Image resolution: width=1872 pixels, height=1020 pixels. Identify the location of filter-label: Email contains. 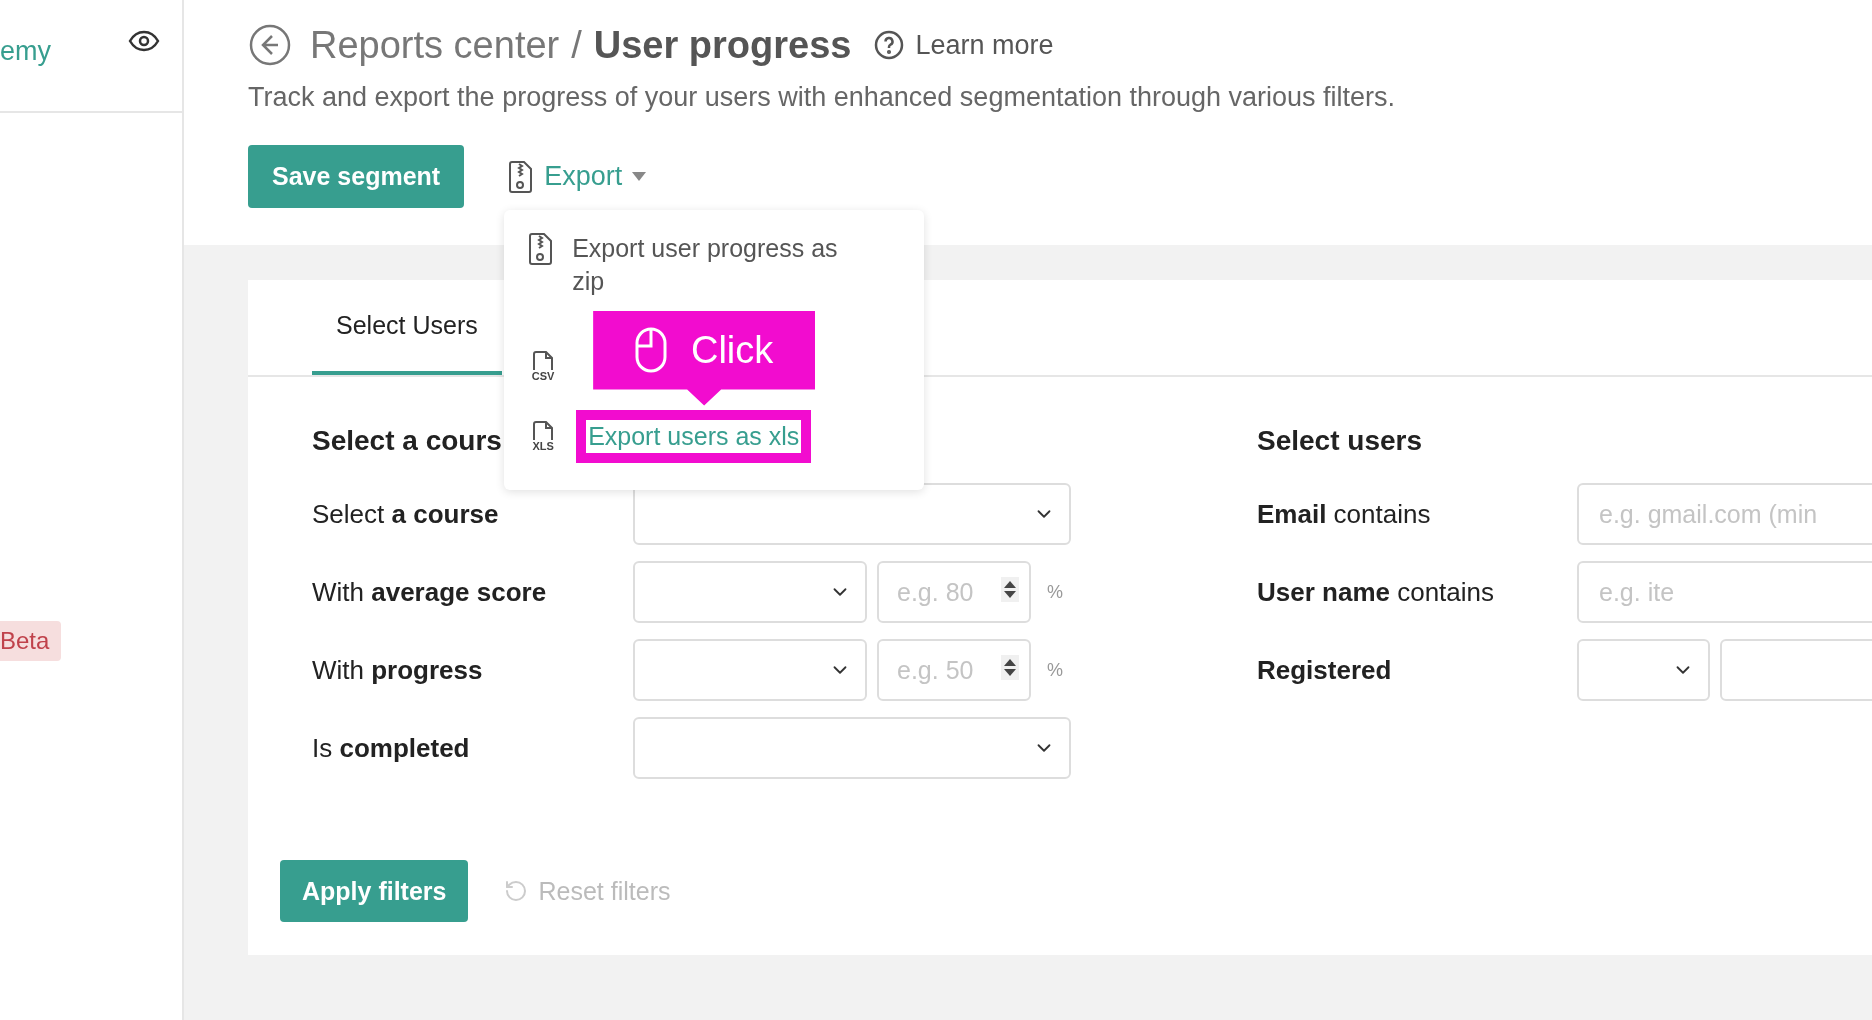
(1344, 514).